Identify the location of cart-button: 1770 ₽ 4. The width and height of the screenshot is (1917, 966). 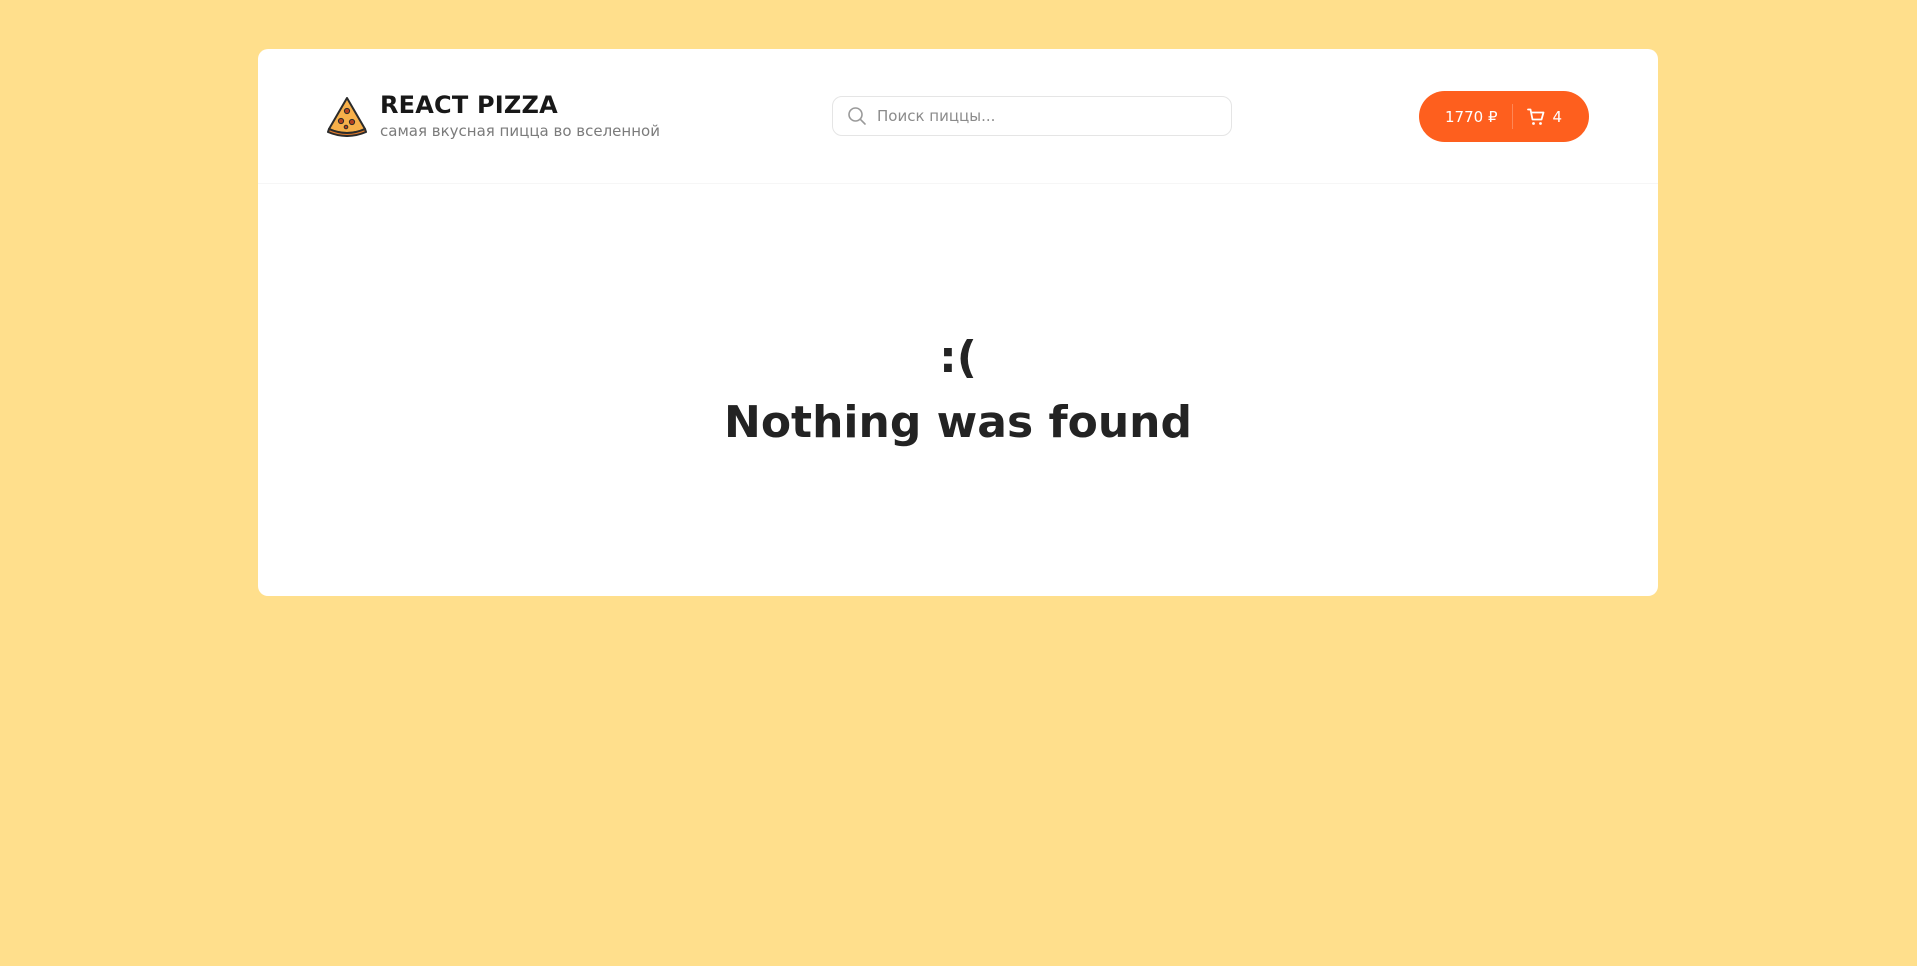
(1504, 116).